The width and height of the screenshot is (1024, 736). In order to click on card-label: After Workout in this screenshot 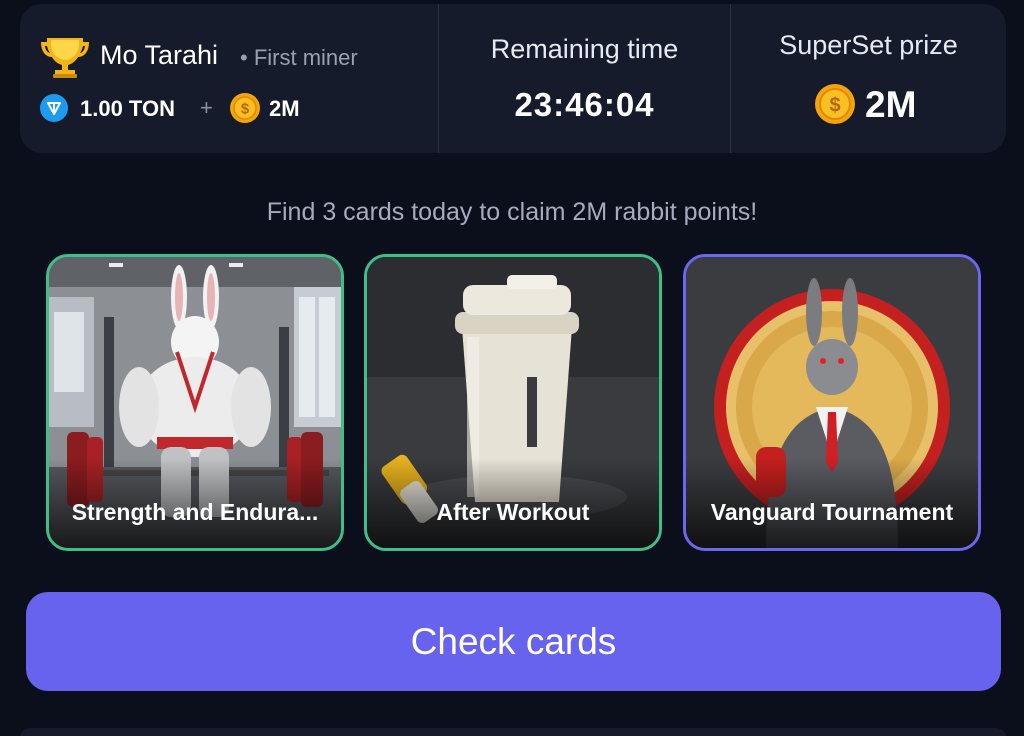, I will do `click(513, 512)`.